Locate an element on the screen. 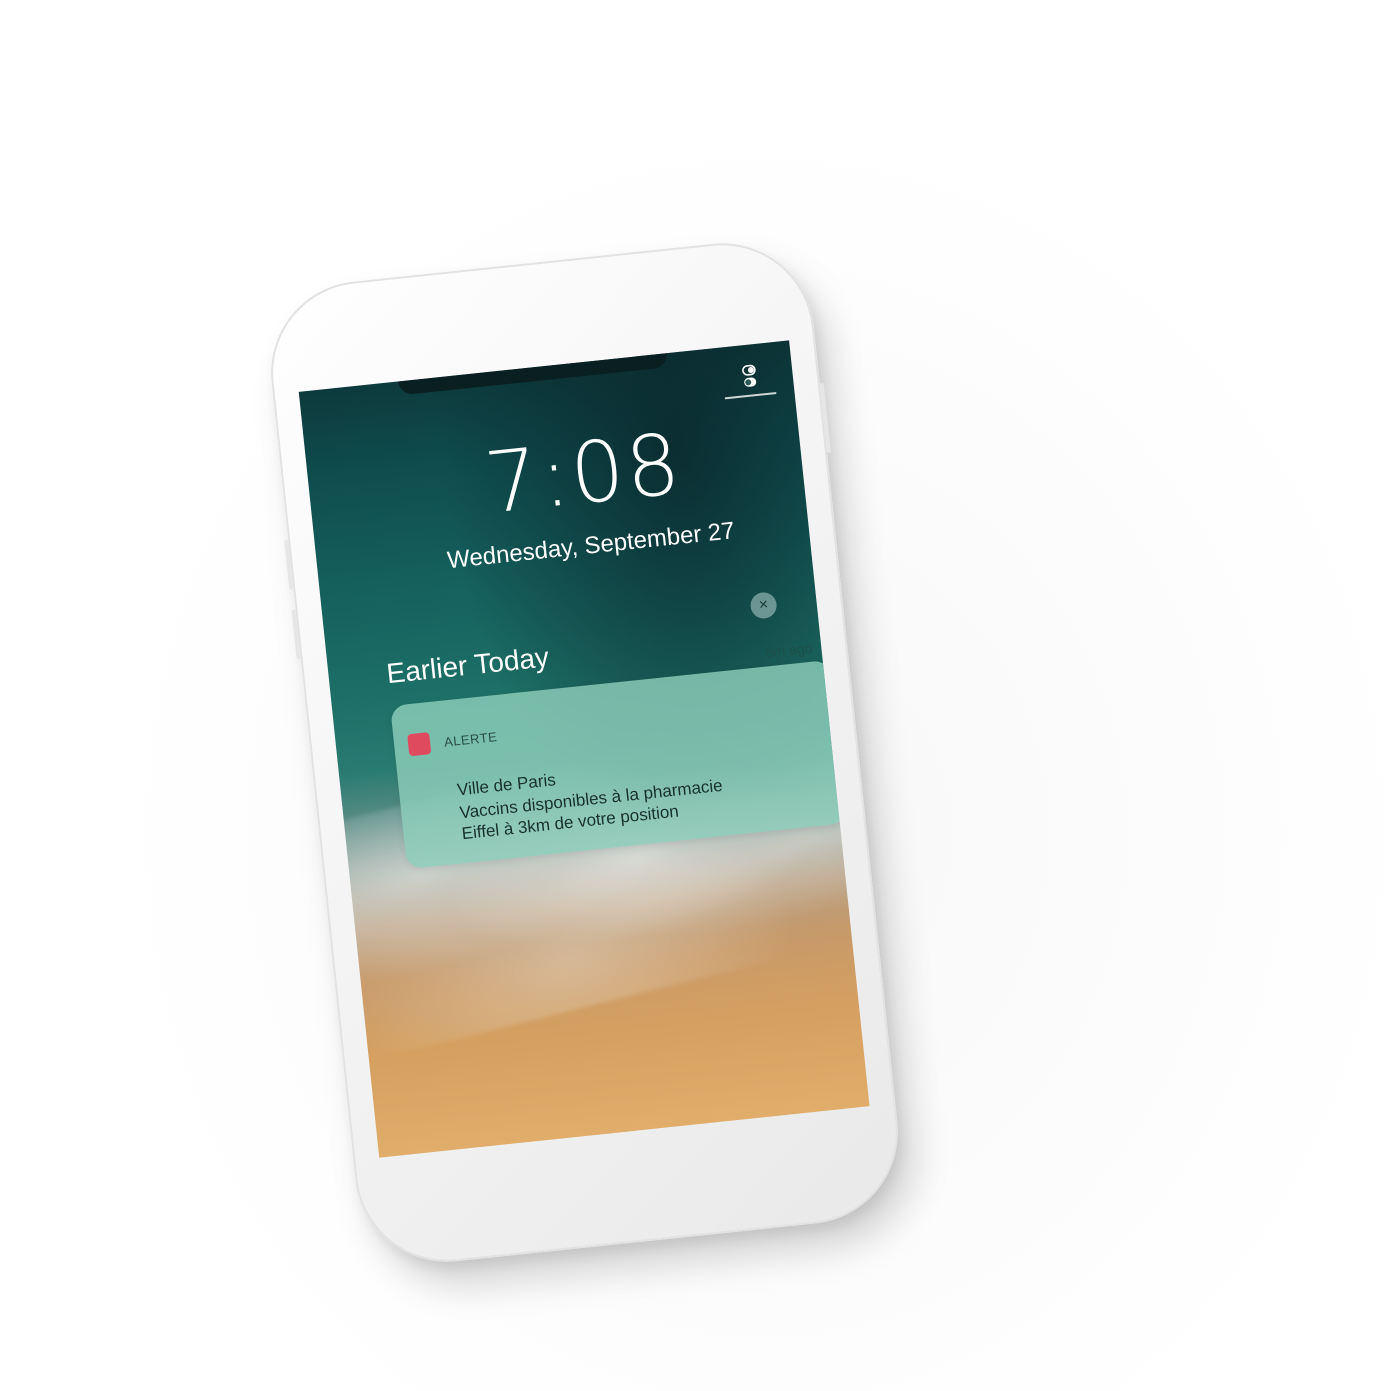 This screenshot has height=1391, width=1391. volume-up-button is located at coordinates (289, 564).